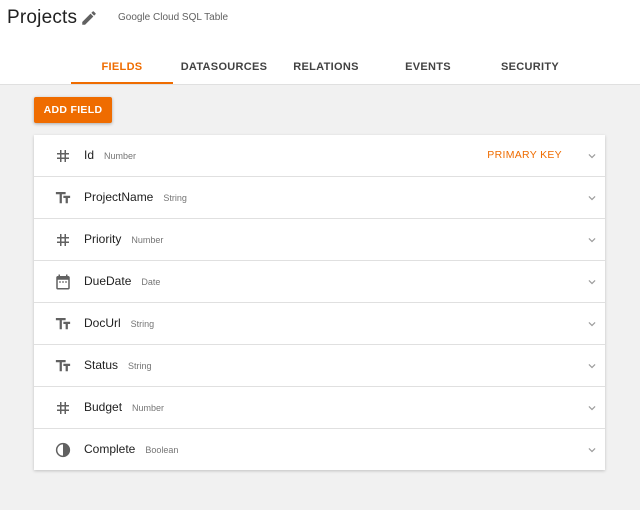 This screenshot has width=640, height=510. What do you see at coordinates (89, 155) in the screenshot?
I see `field-name: Id` at bounding box center [89, 155].